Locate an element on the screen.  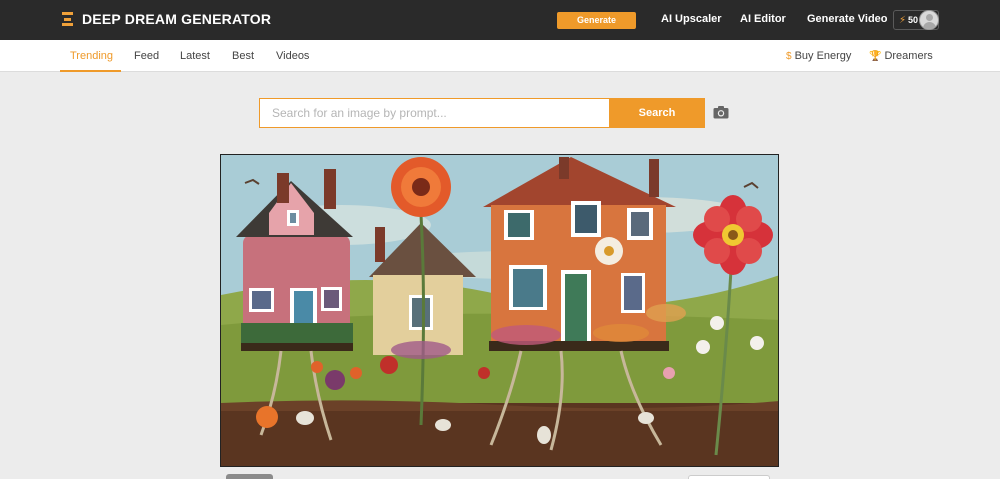
nav-ai-upscaler: AI Upscaler is located at coordinates (691, 19).